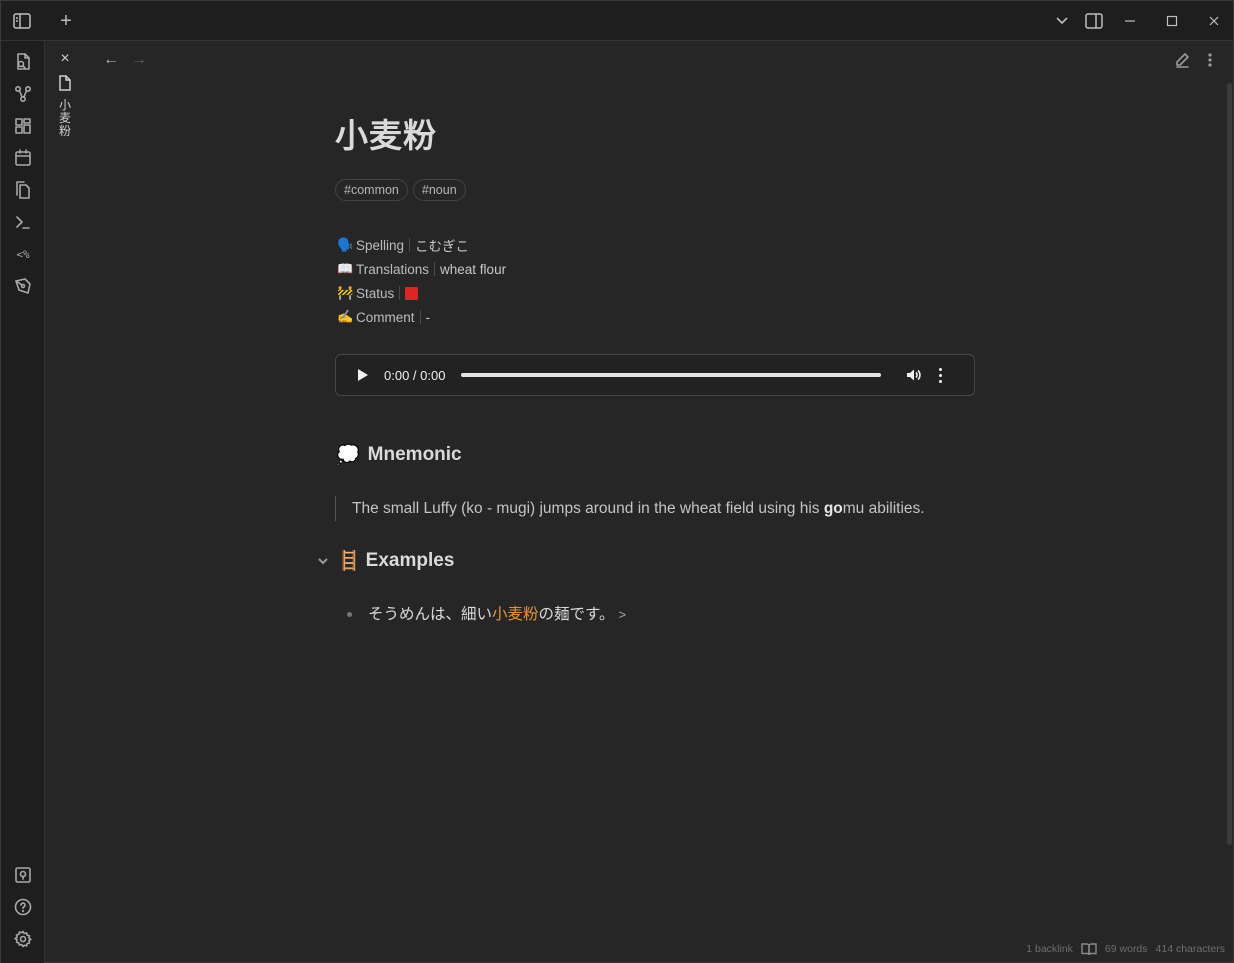 This screenshot has height=963, width=1234. I want to click on heading-text: Mnemonic, so click(414, 454).